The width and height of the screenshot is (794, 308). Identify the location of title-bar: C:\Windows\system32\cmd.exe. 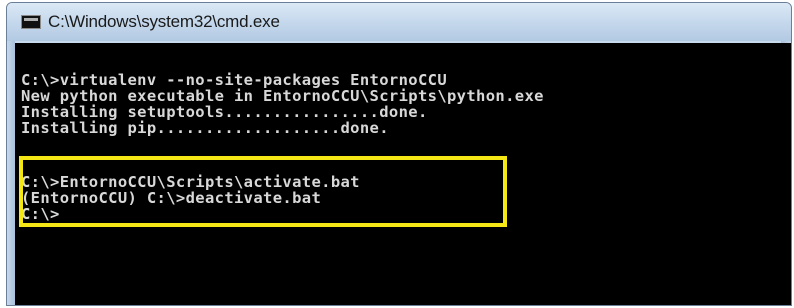
(399, 22).